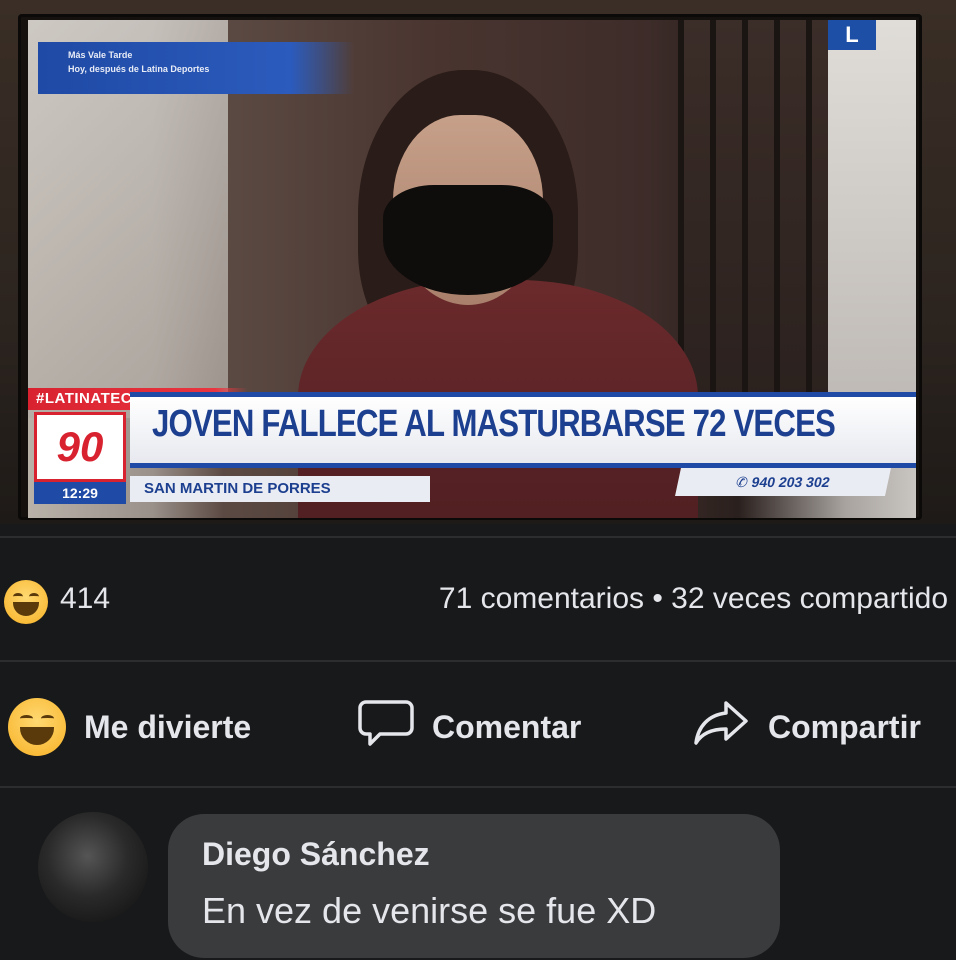 This screenshot has width=956, height=960. What do you see at coordinates (844, 726) in the screenshot?
I see `share-button-label: Compartir` at bounding box center [844, 726].